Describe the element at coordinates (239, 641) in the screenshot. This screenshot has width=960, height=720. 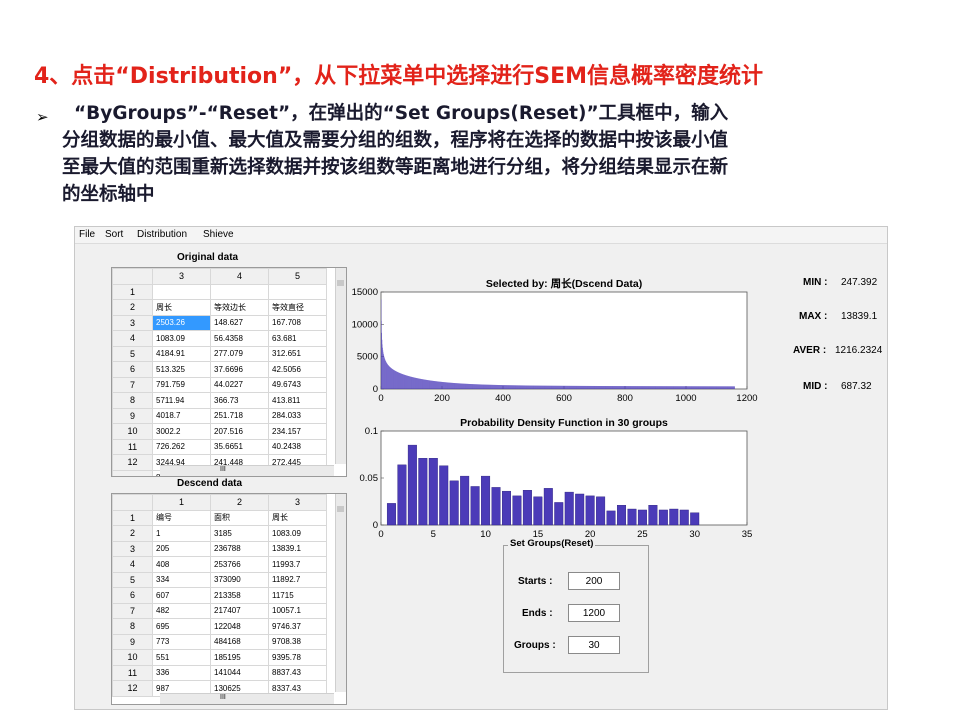
I see `table-cell: 484168` at that location.